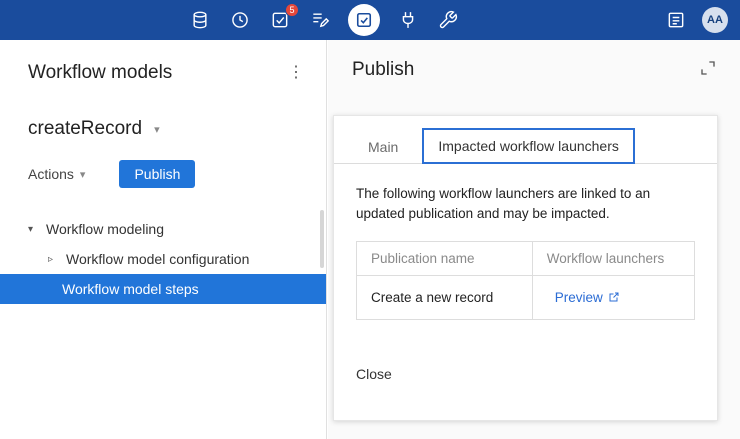  What do you see at coordinates (130, 289) in the screenshot?
I see `tree-item-label: Workflow model steps` at bounding box center [130, 289].